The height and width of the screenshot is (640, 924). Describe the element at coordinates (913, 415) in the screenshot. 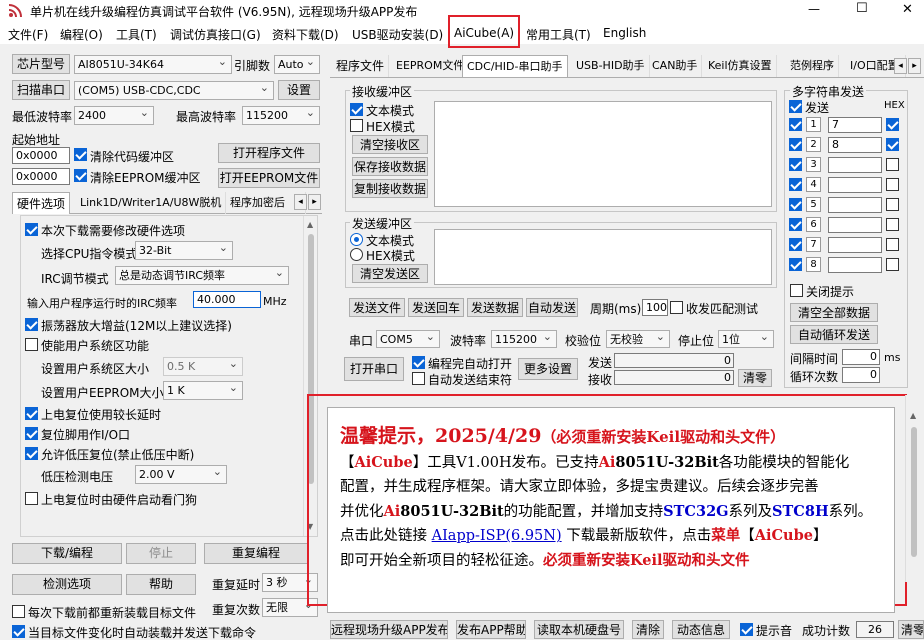

I see `notice-scroll-up-icon: ▲` at that location.